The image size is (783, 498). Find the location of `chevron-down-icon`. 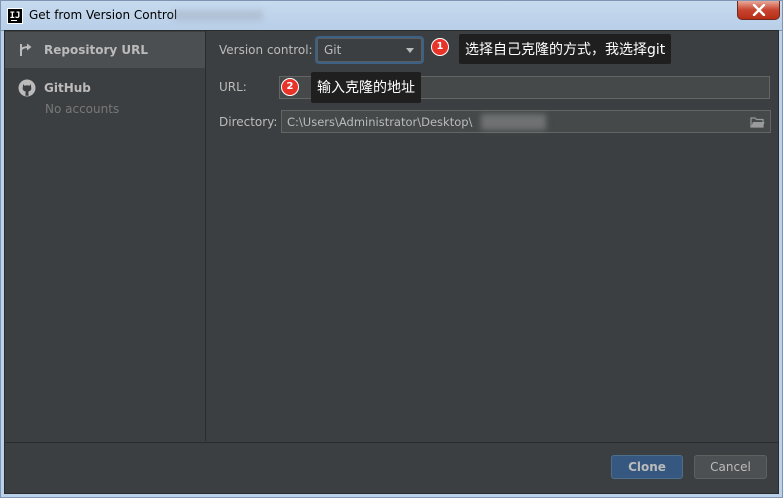

chevron-down-icon is located at coordinates (410, 50).